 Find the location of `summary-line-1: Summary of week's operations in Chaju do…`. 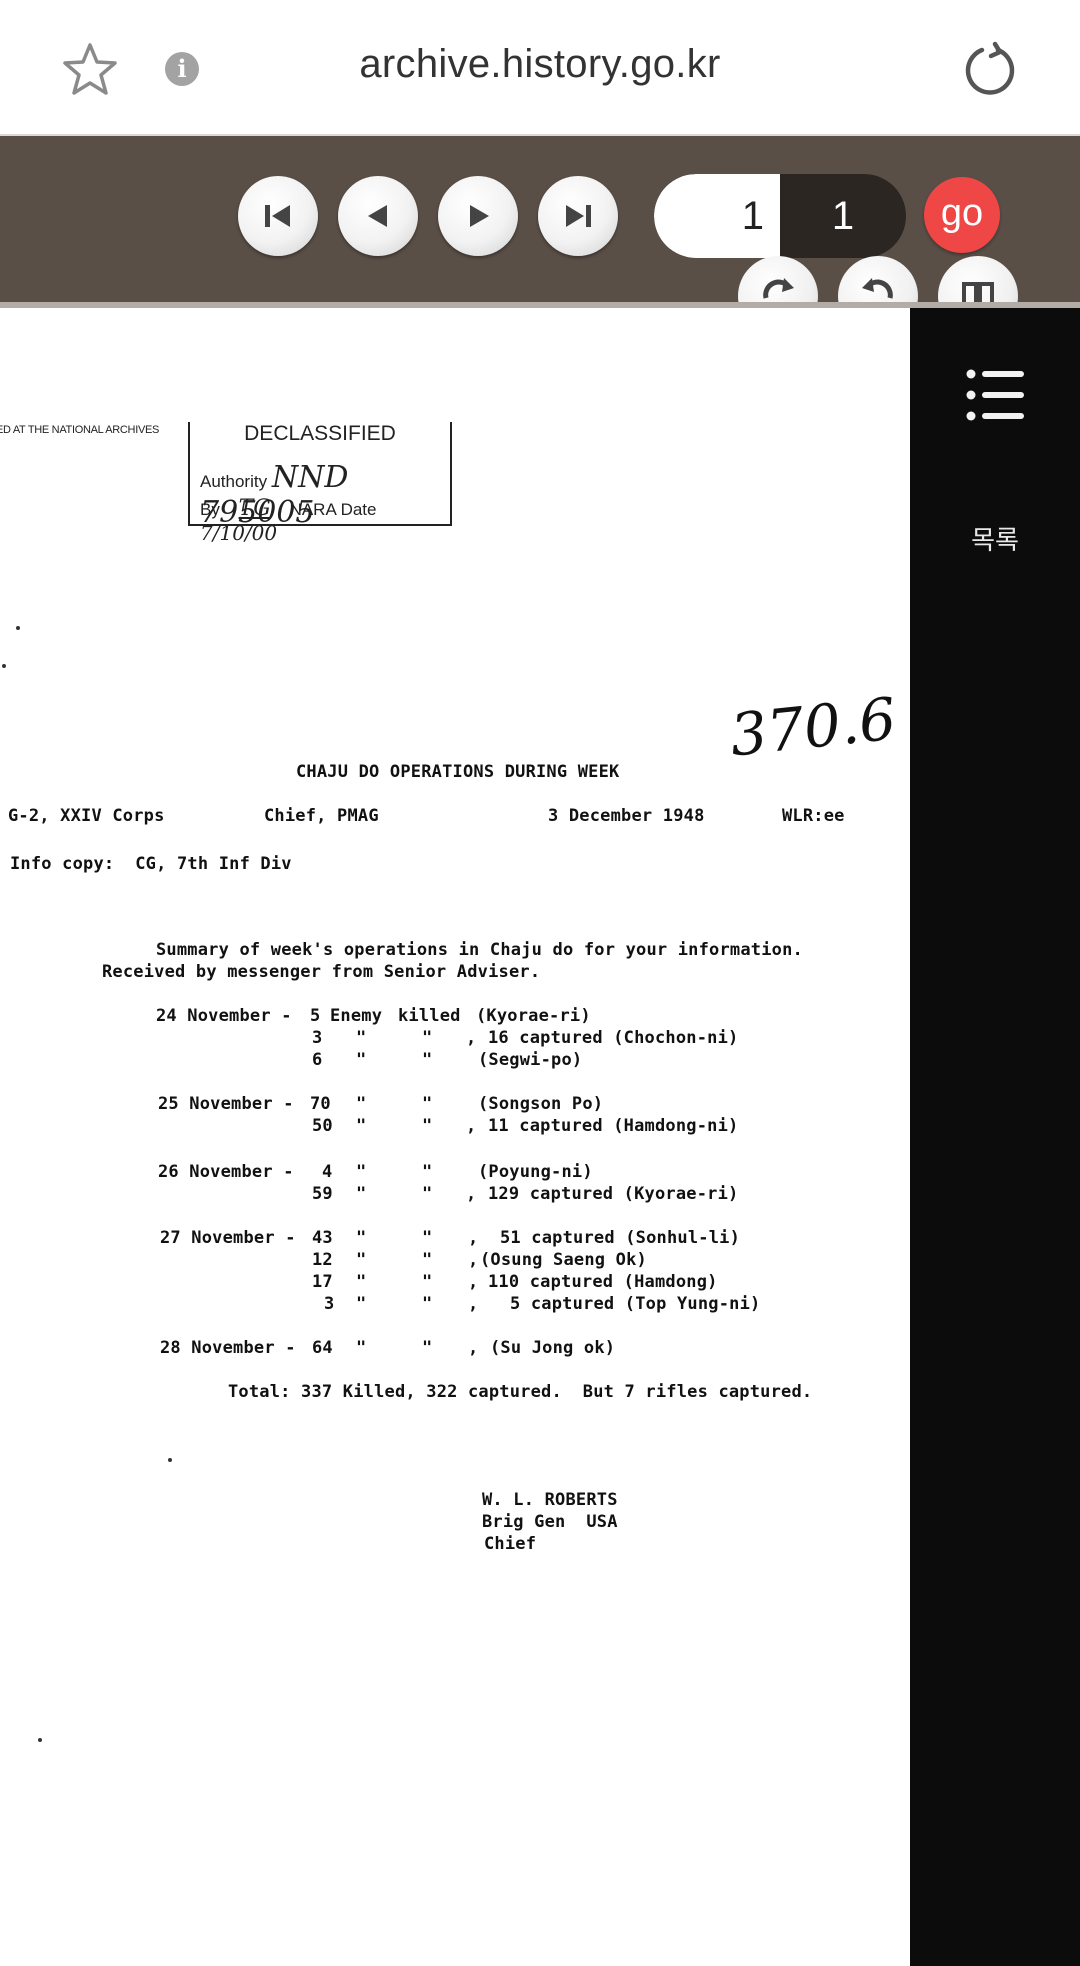

summary-line-1: Summary of week's operations in Chaju do… is located at coordinates (479, 950).